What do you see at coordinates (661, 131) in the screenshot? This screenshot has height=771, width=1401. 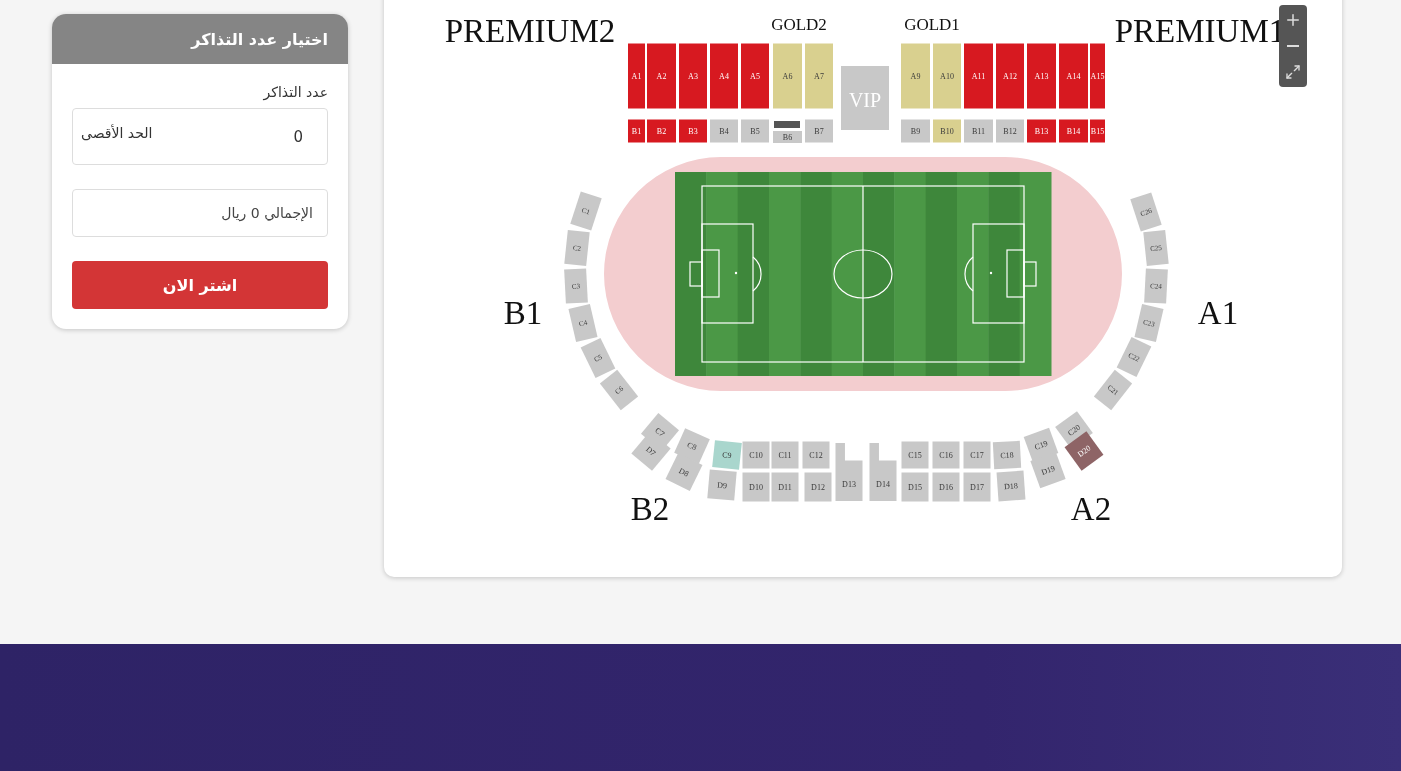 I see `seat-block: B2` at bounding box center [661, 131].